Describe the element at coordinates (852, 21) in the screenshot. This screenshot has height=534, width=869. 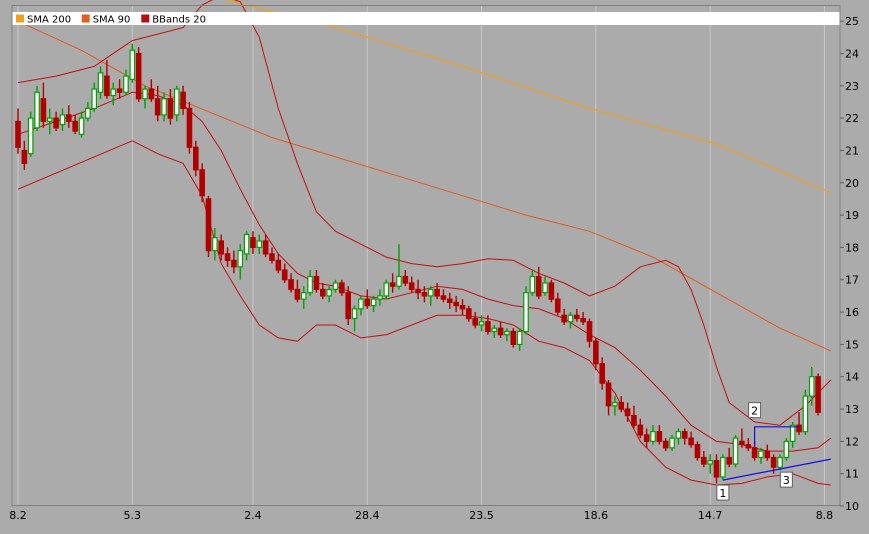
I see `y-tick-label: 25` at that location.